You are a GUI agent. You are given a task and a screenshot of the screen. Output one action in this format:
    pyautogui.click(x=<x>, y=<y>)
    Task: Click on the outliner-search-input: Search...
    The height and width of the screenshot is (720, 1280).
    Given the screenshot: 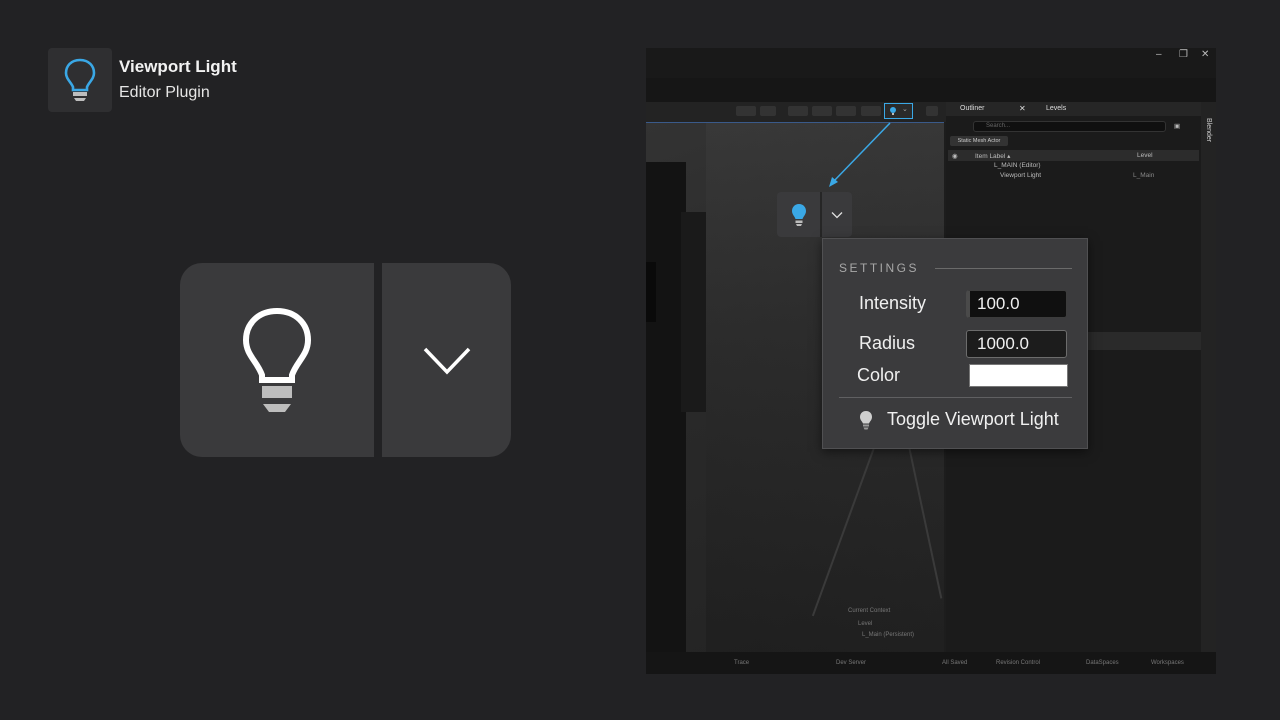 What is the action you would take?
    pyautogui.click(x=1069, y=126)
    